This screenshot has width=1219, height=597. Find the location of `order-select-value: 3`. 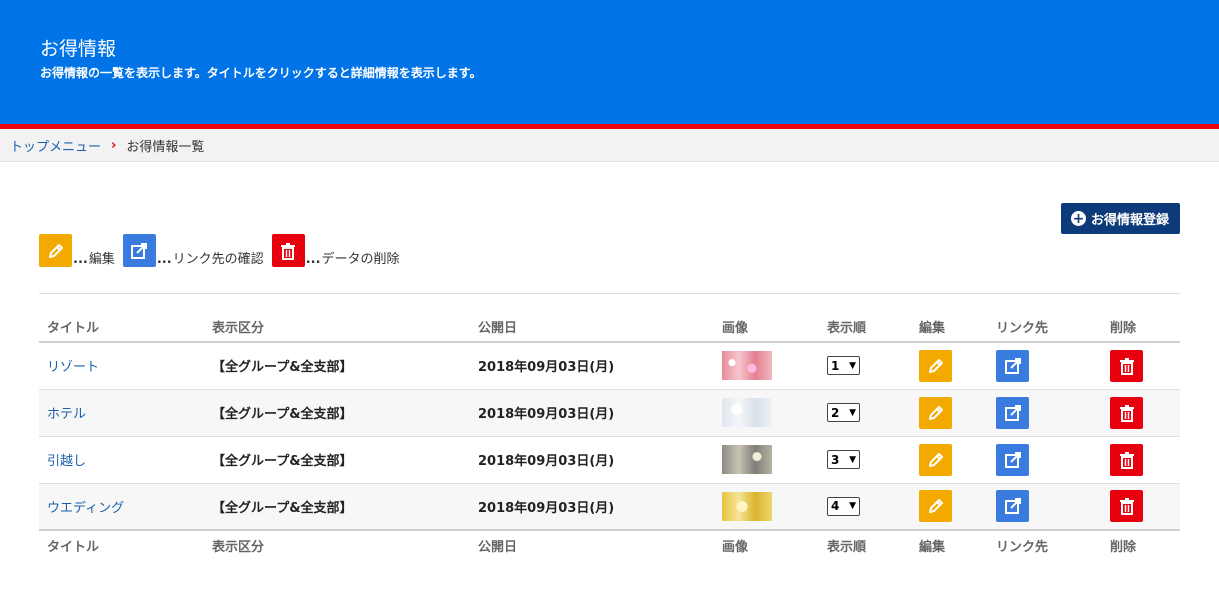

order-select-value: 3 is located at coordinates (835, 459).